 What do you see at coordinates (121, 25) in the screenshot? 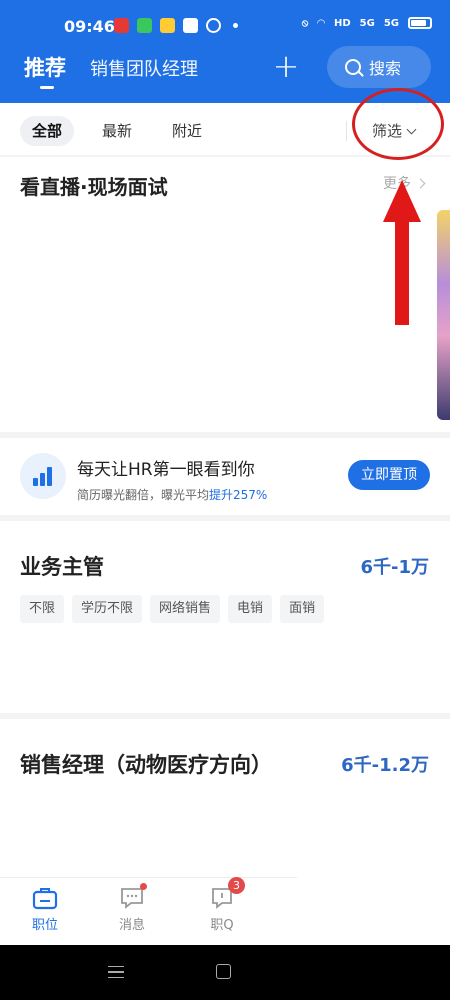
I see `app-notification-icon` at bounding box center [121, 25].